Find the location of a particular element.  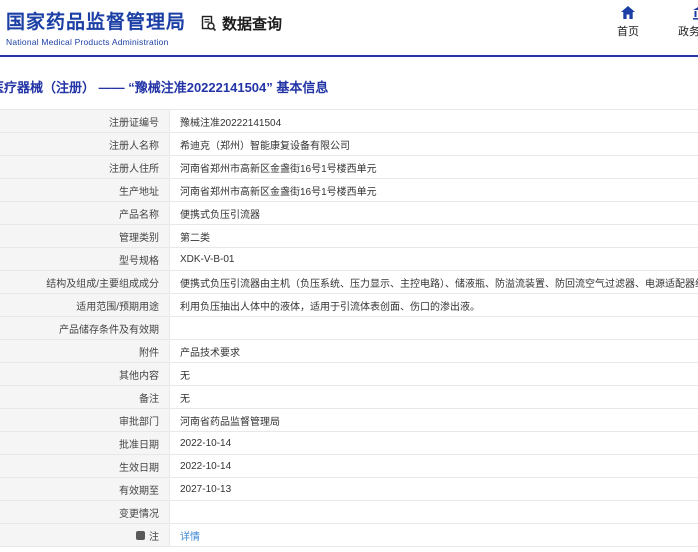

row-label: 审批部门 is located at coordinates (85, 420).